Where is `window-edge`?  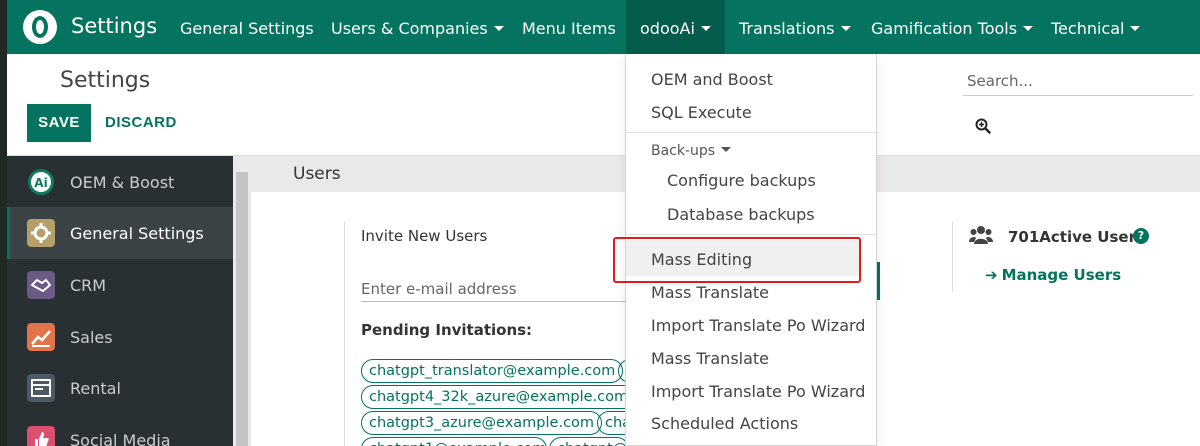 window-edge is located at coordinates (3, 223).